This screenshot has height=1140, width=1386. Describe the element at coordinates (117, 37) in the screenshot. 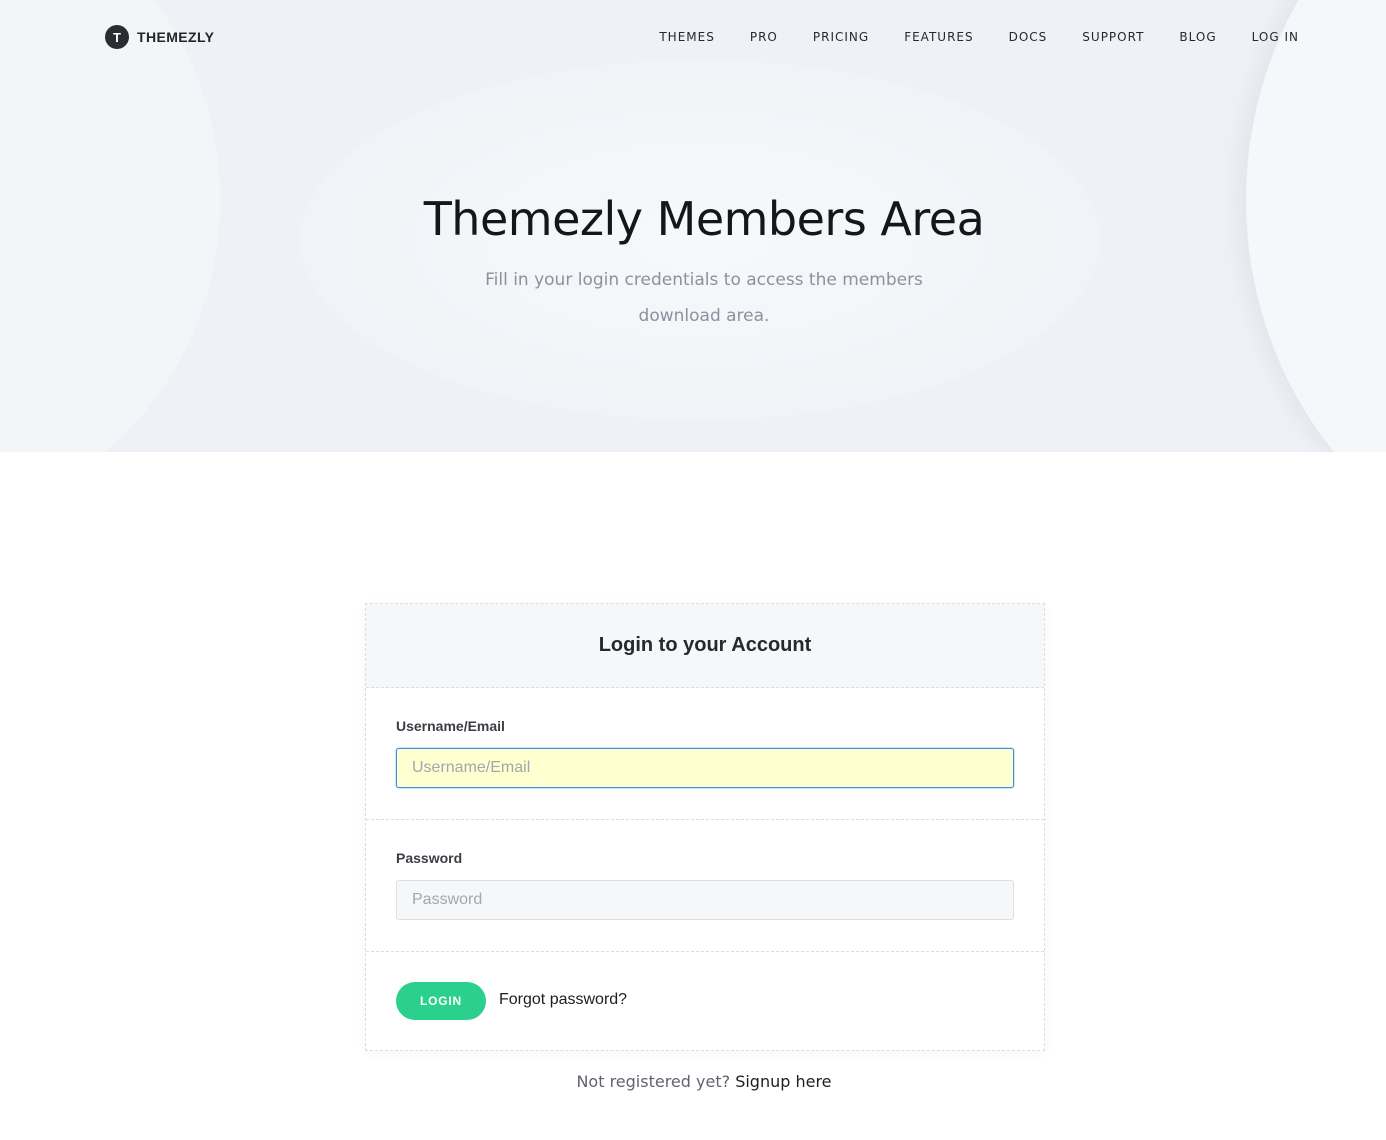

I see `logo-icon: T` at that location.